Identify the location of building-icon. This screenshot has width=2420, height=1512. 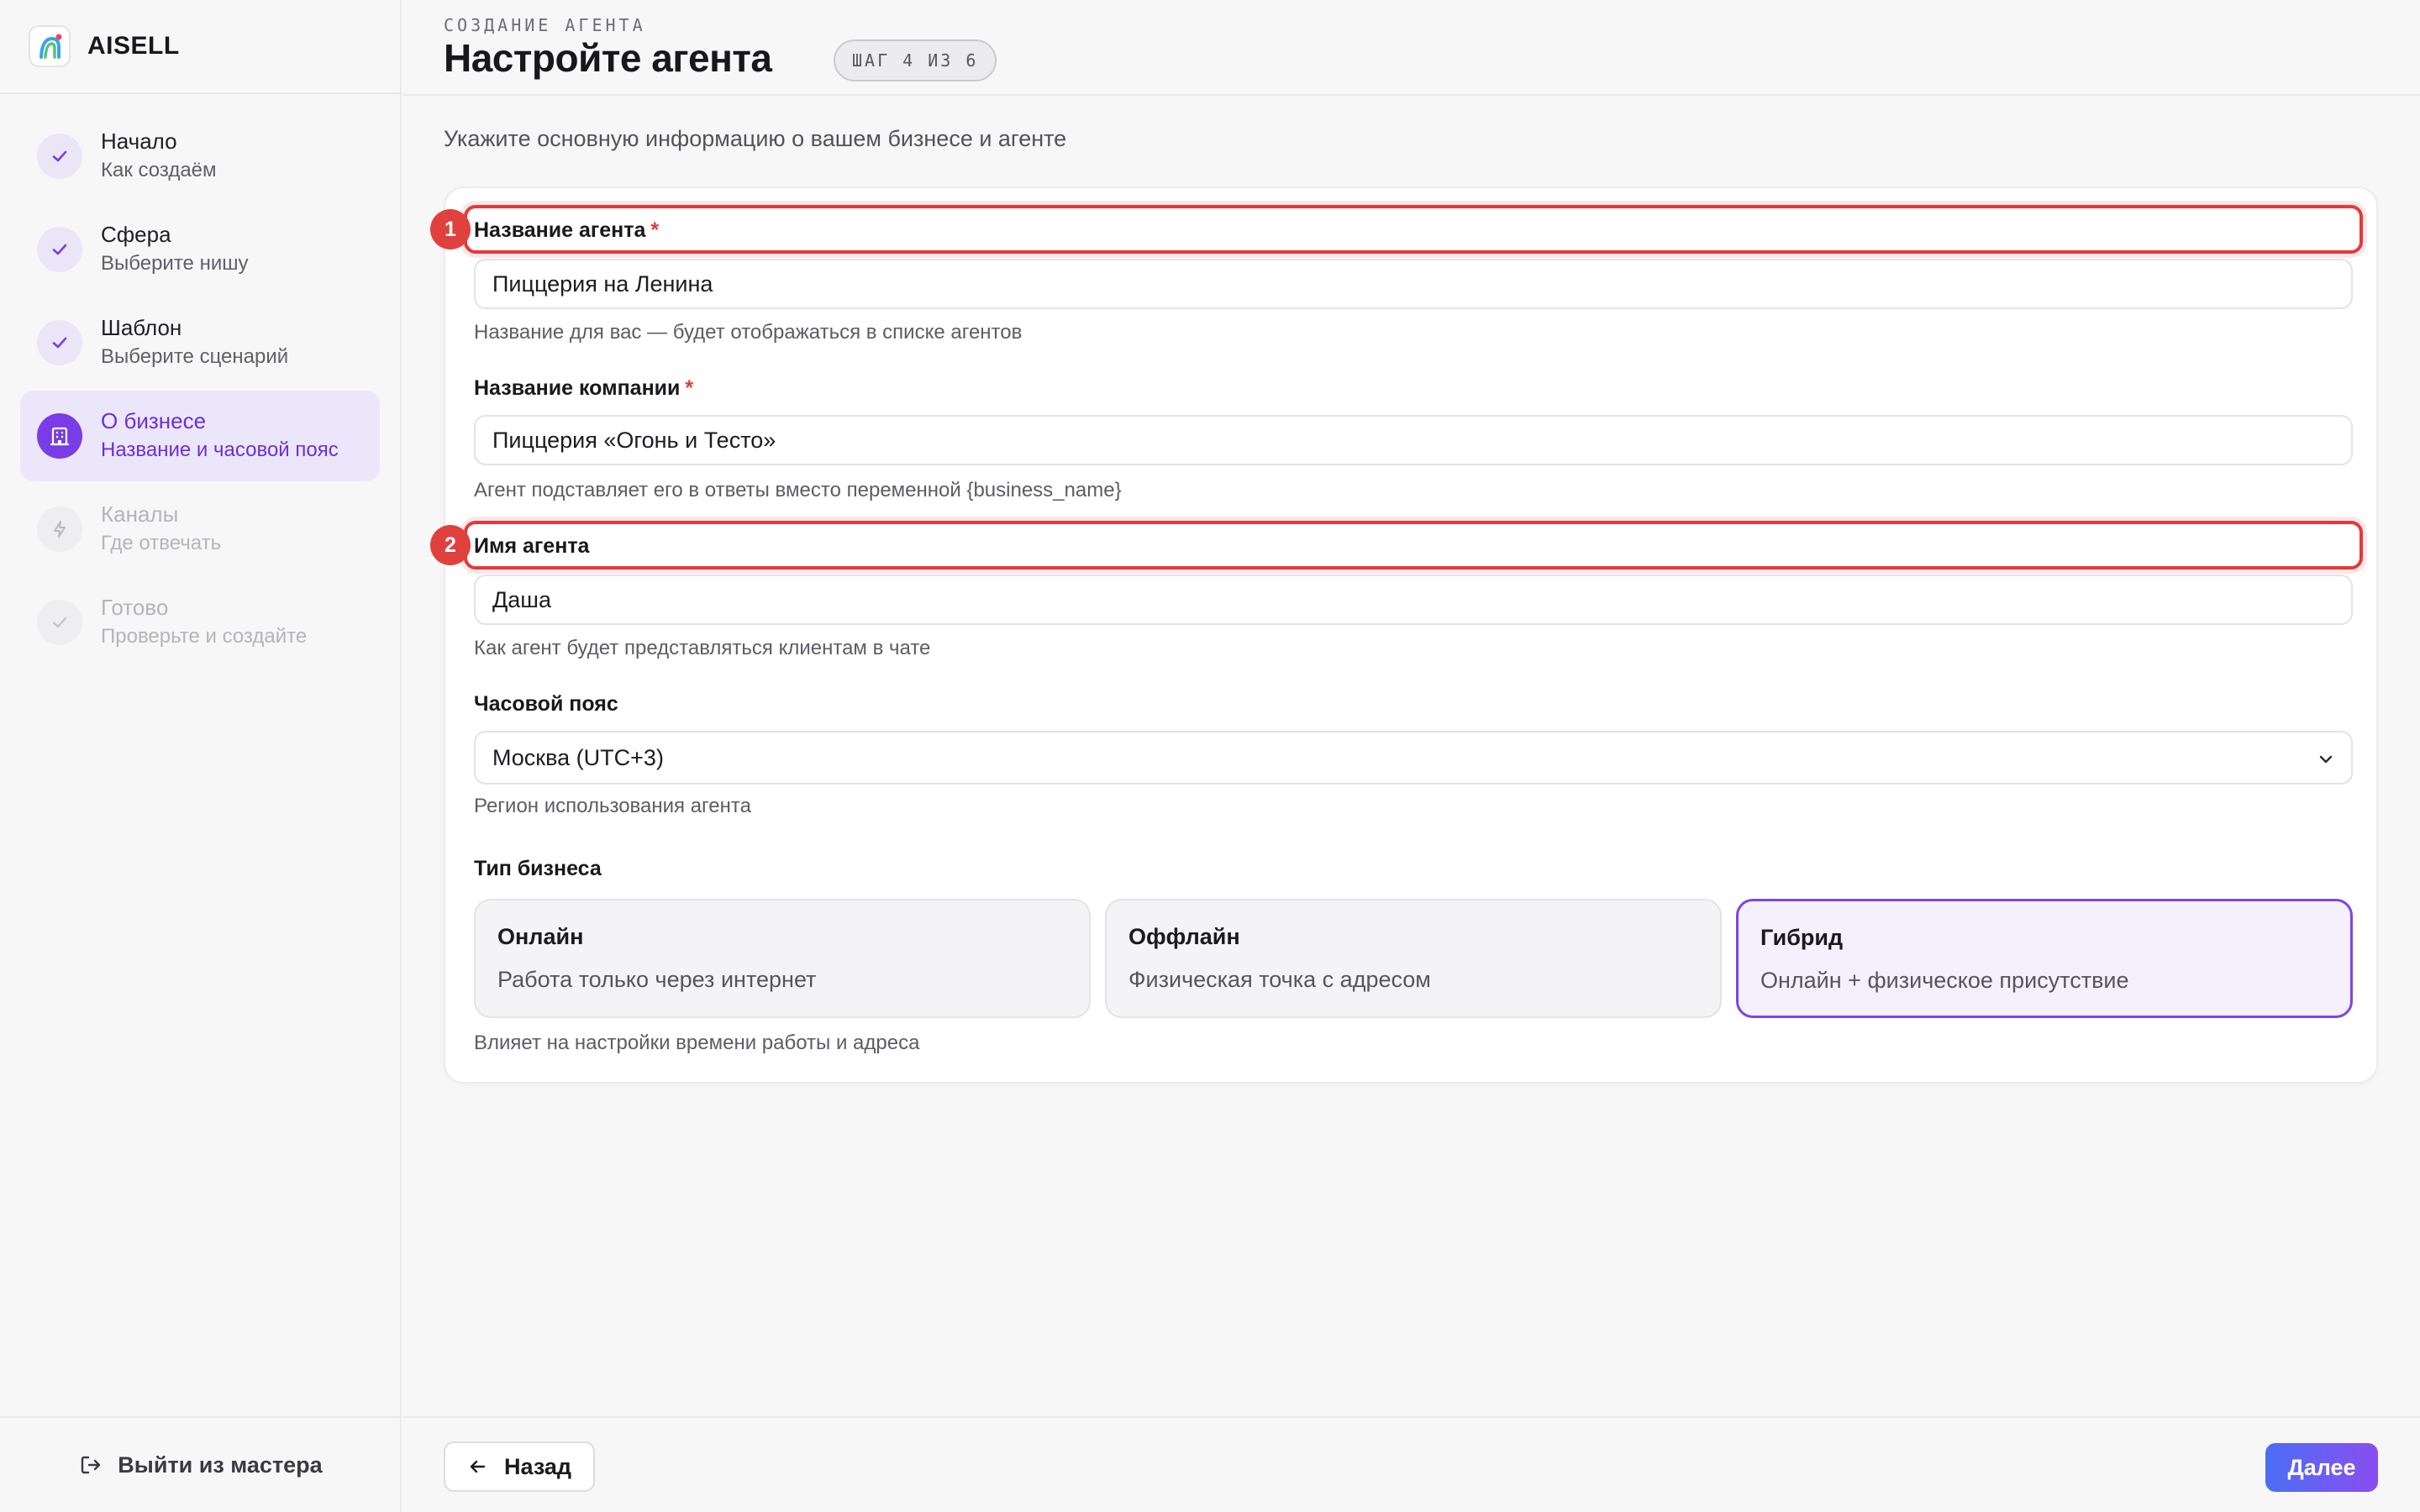
(60, 436).